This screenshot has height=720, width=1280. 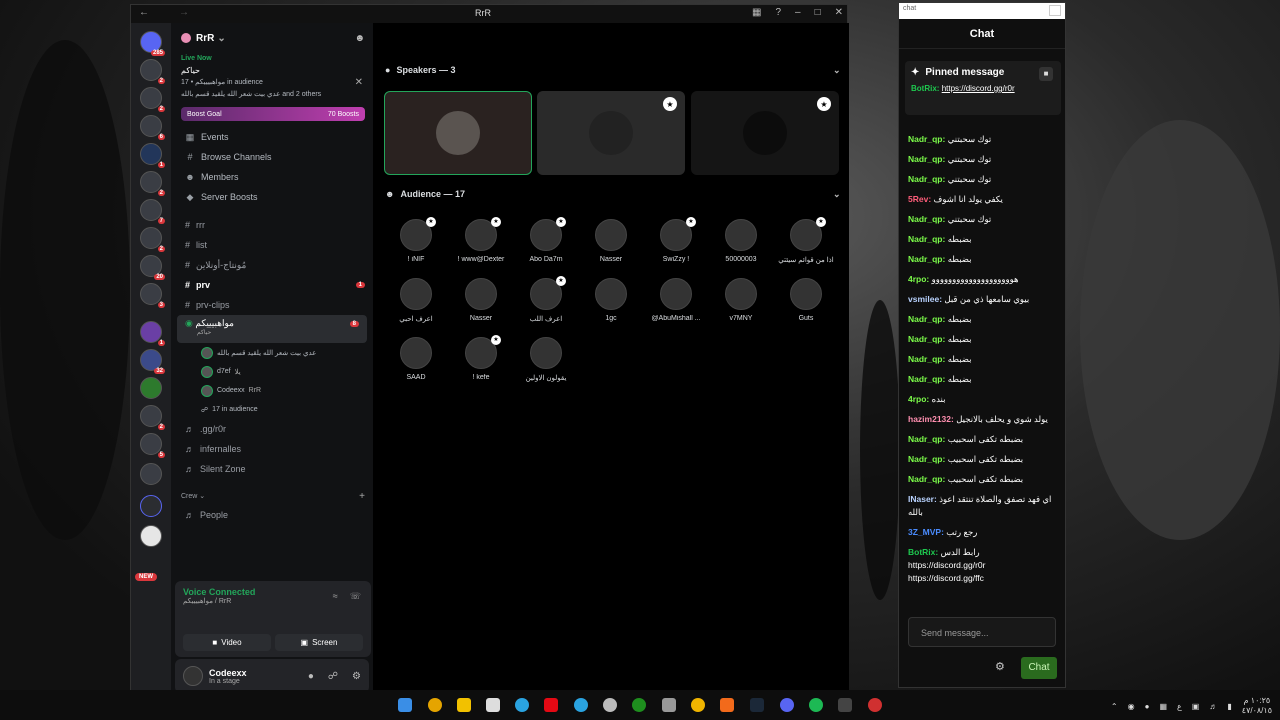 I want to click on xbox-icon, so click(x=639, y=705).